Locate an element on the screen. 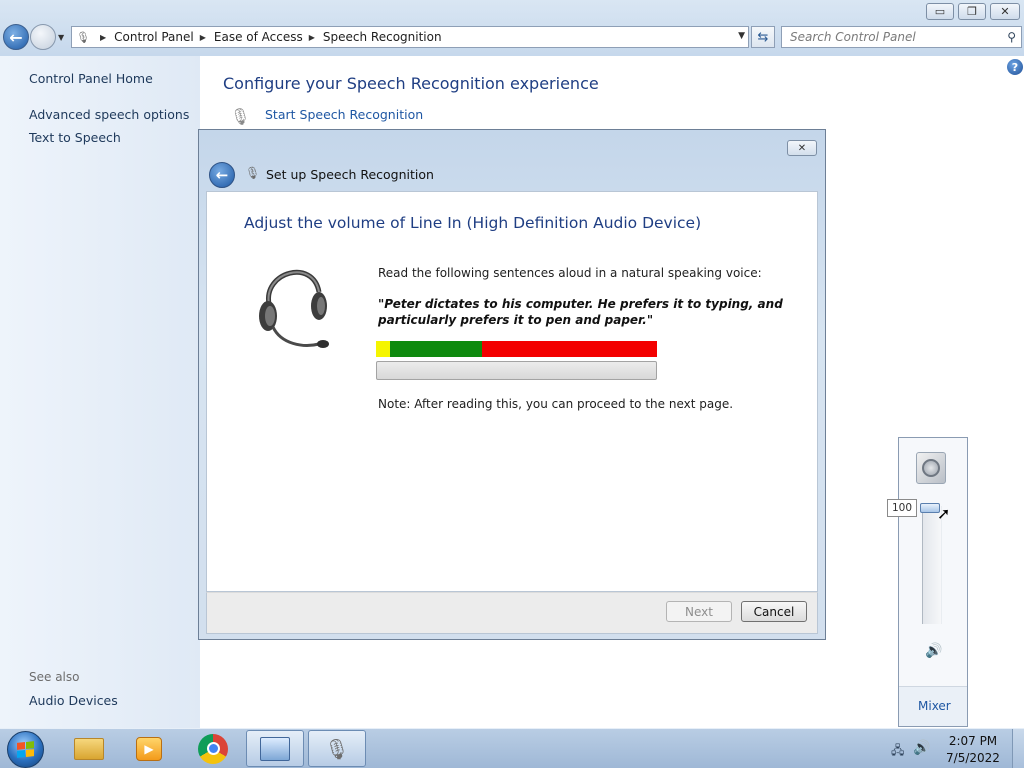  sidebar-link-advanced-speech-options: Advanced speech options is located at coordinates (109, 114).